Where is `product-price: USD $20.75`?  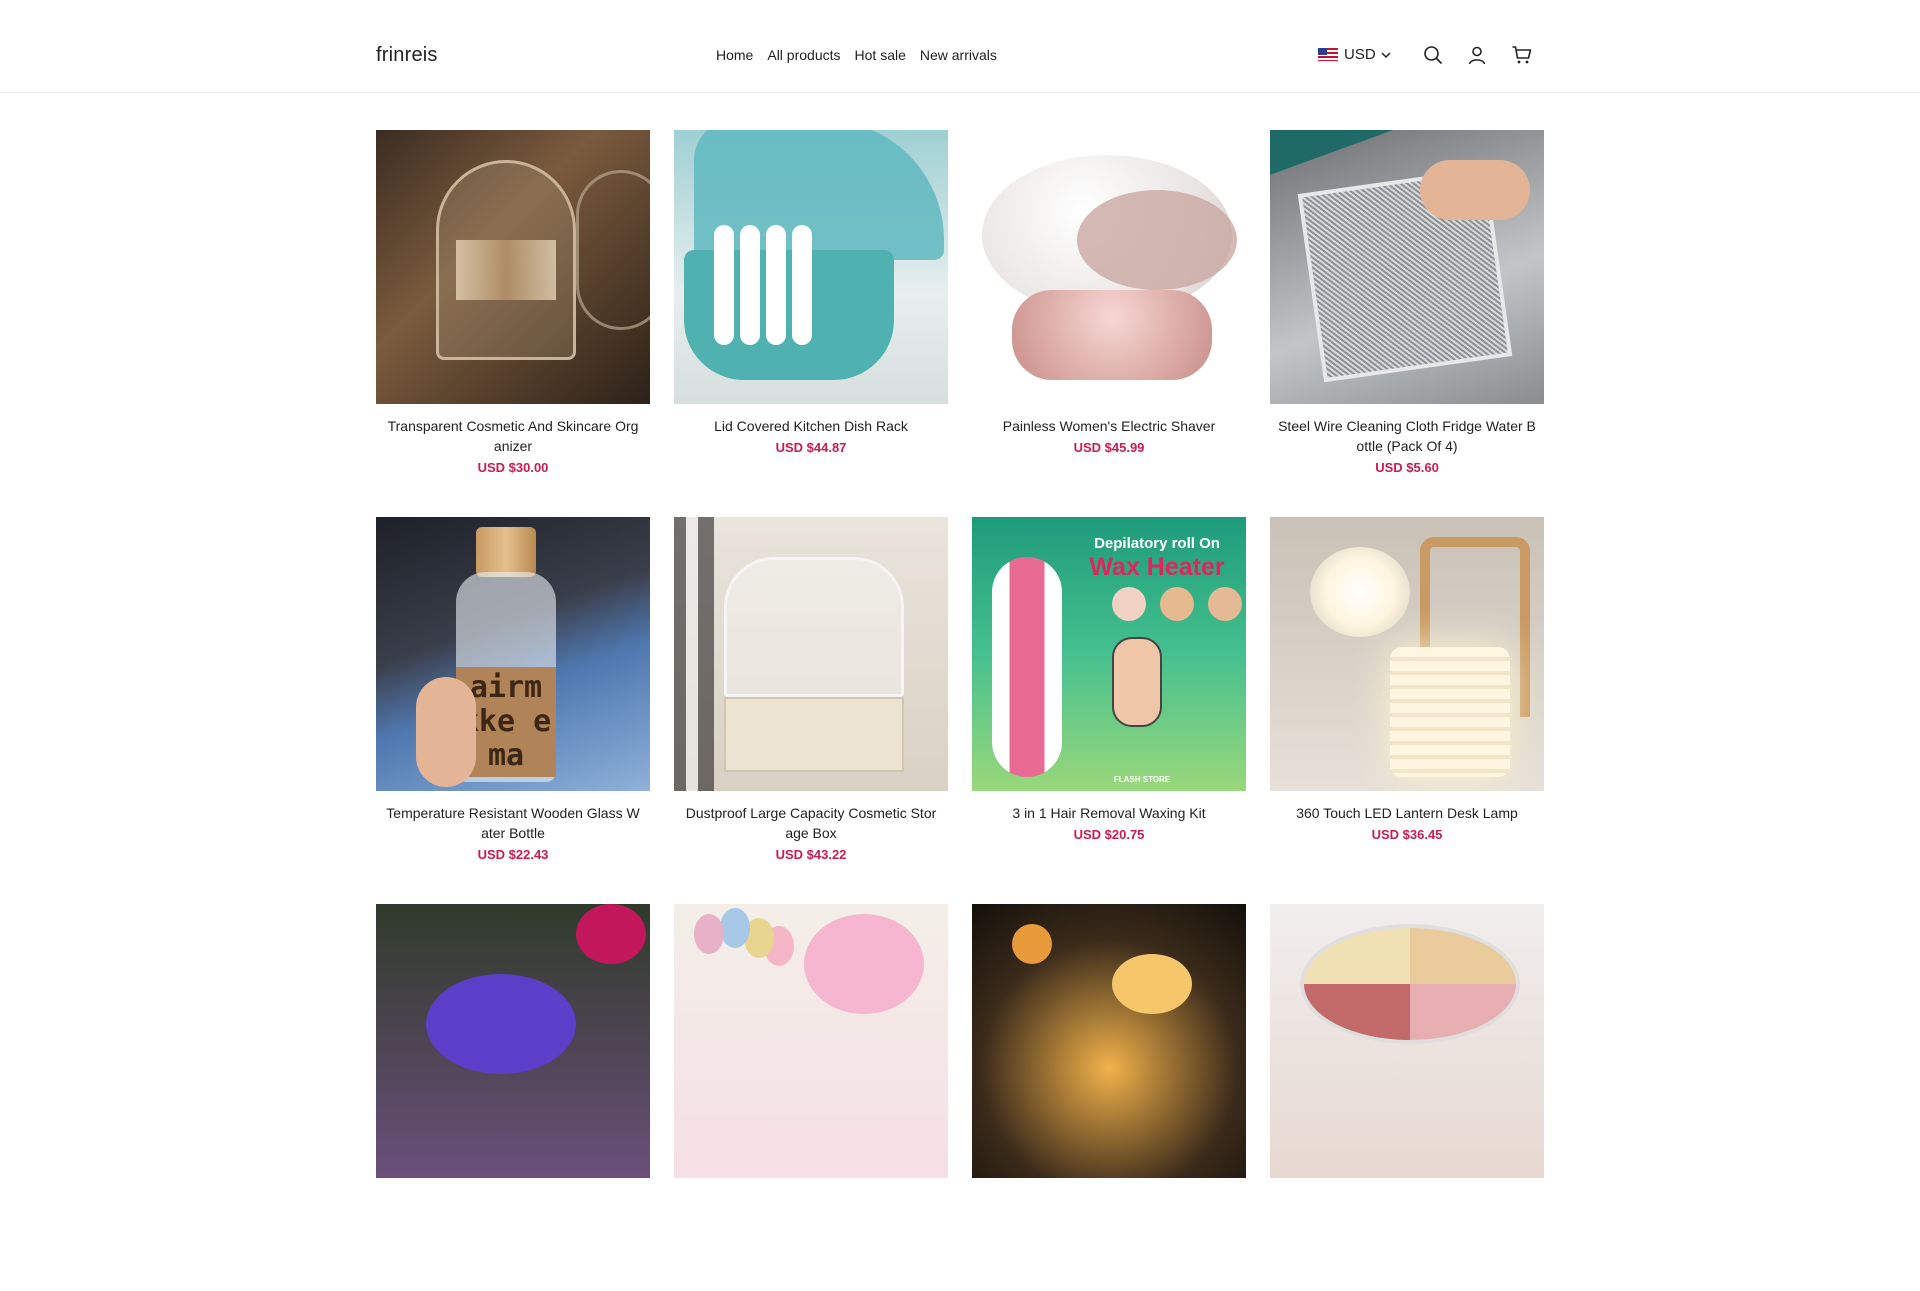
product-price: USD $20.75 is located at coordinates (1109, 834).